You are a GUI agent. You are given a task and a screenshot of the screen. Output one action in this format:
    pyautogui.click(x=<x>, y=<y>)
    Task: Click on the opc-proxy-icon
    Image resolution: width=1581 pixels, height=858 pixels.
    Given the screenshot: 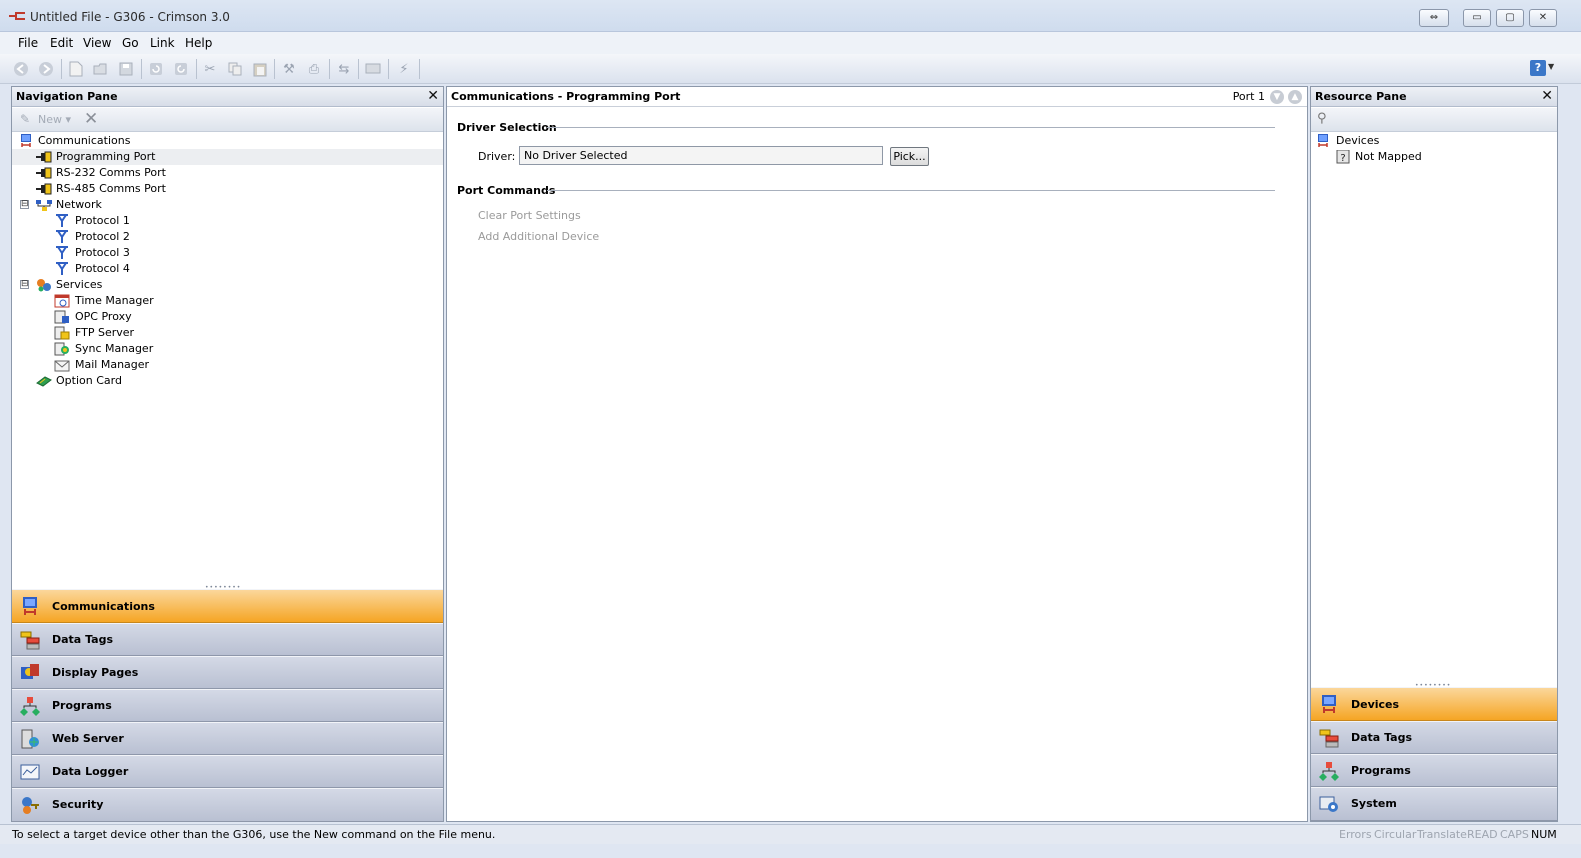 What is the action you would take?
    pyautogui.click(x=61, y=317)
    